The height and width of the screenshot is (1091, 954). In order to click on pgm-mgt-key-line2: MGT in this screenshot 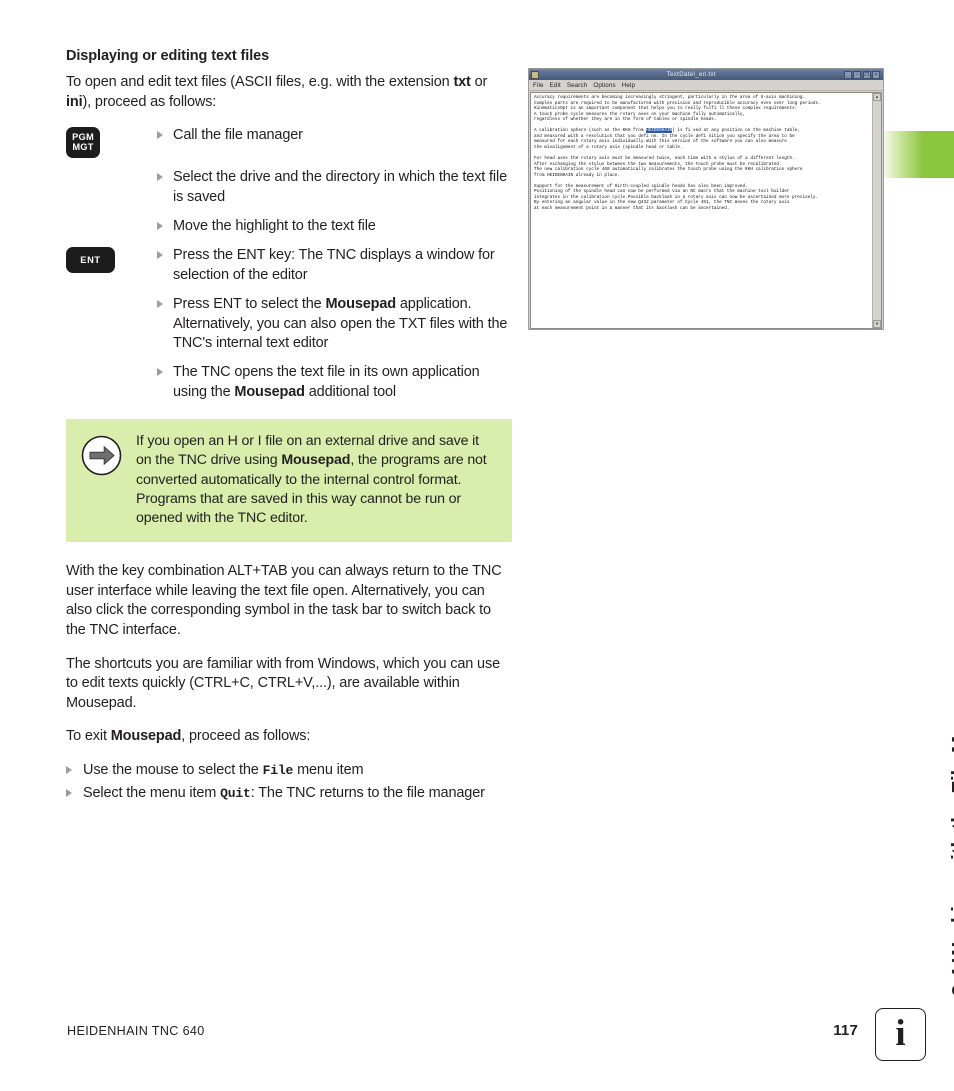, I will do `click(83, 146)`.